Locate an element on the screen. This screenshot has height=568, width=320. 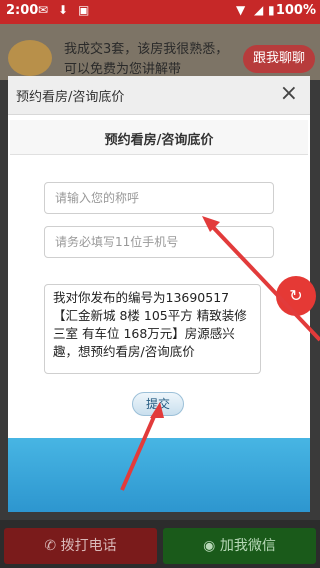
arrow-to-submit is located at coordinates (139, 451).